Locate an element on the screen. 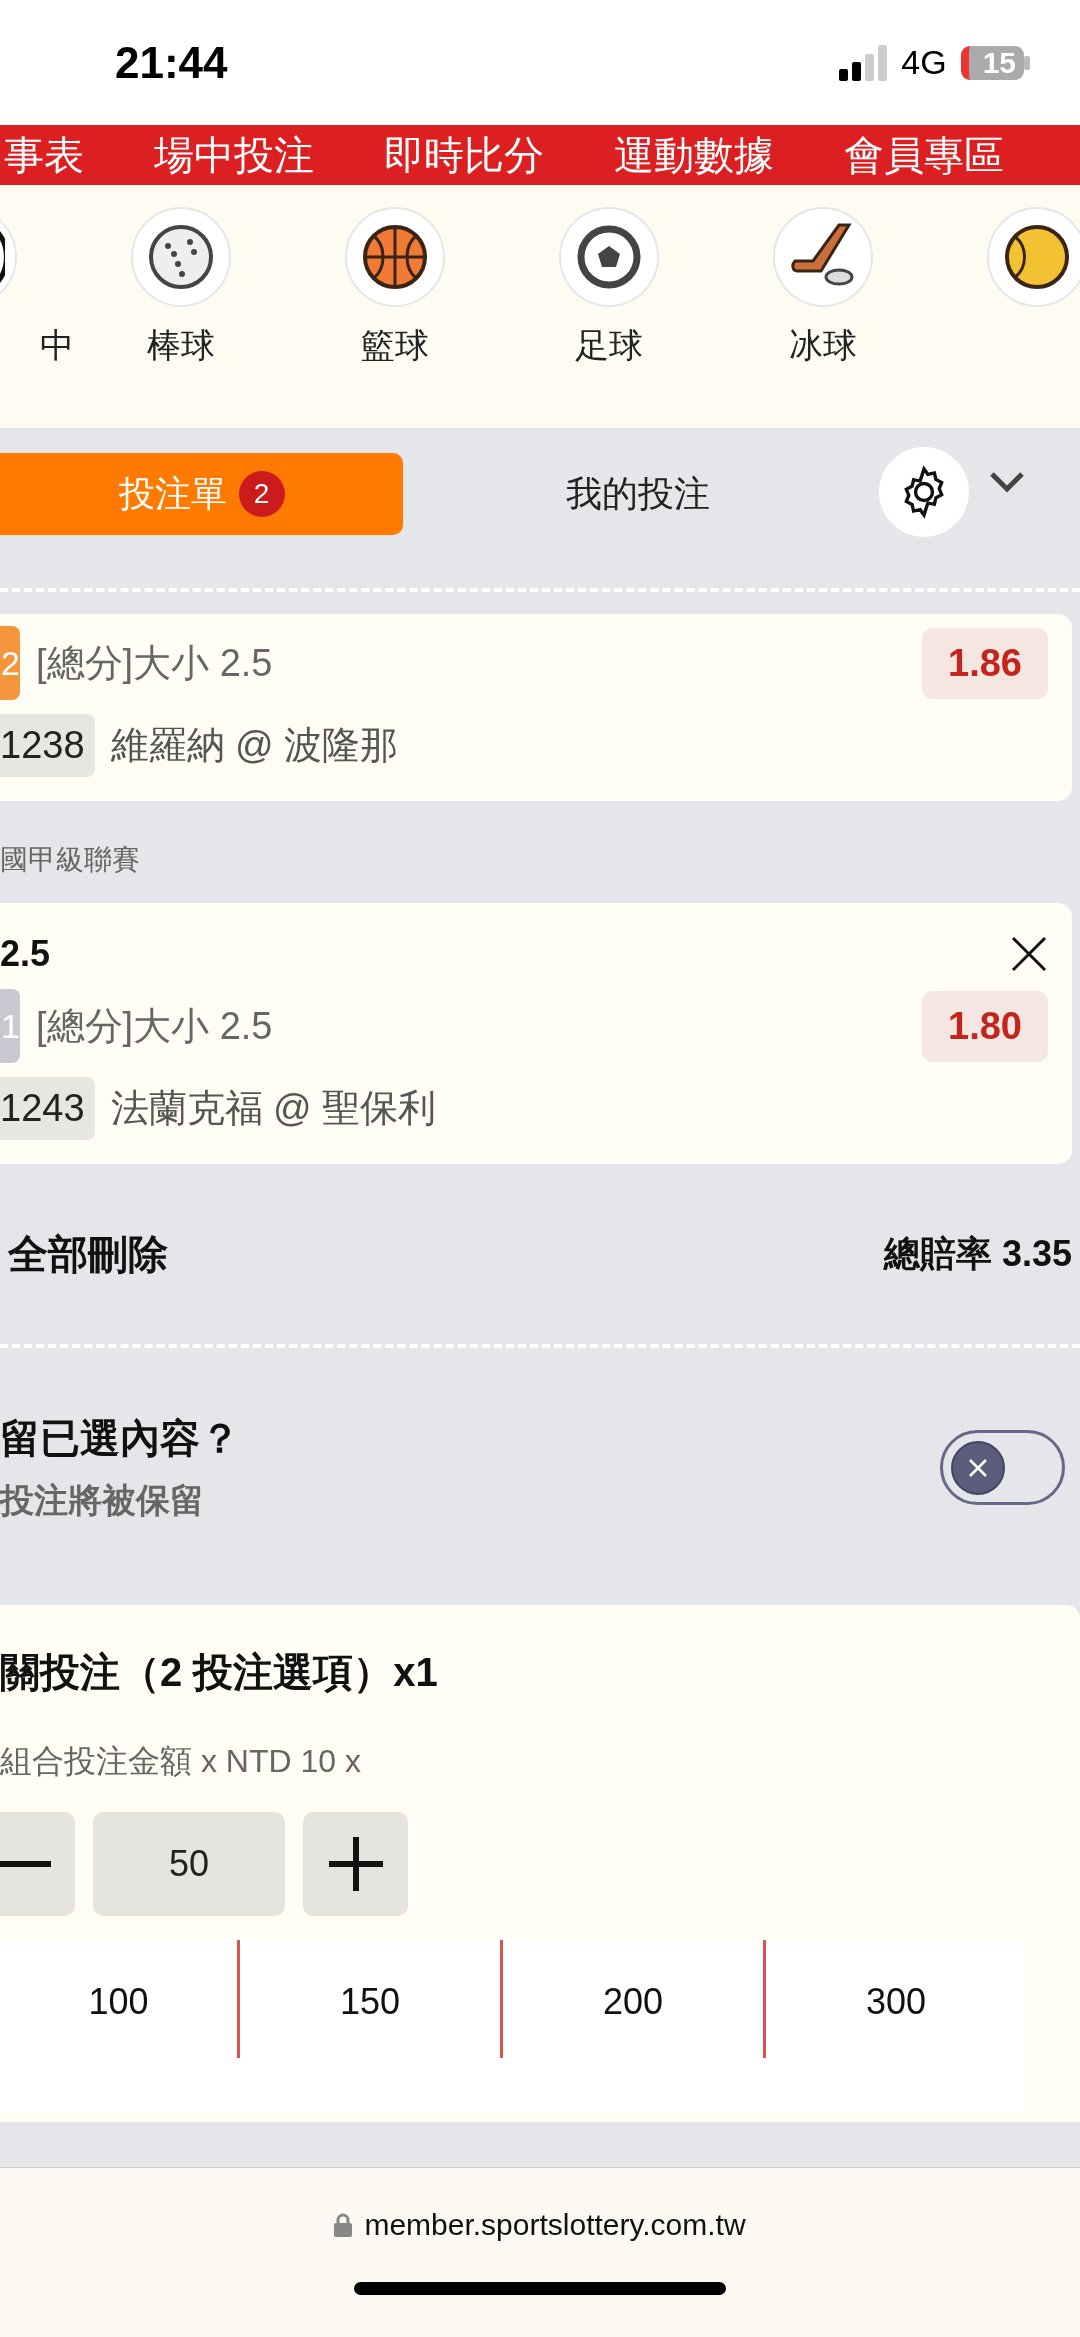 This screenshot has height=2337, width=1080. chevron-down-icon is located at coordinates (1007, 482).